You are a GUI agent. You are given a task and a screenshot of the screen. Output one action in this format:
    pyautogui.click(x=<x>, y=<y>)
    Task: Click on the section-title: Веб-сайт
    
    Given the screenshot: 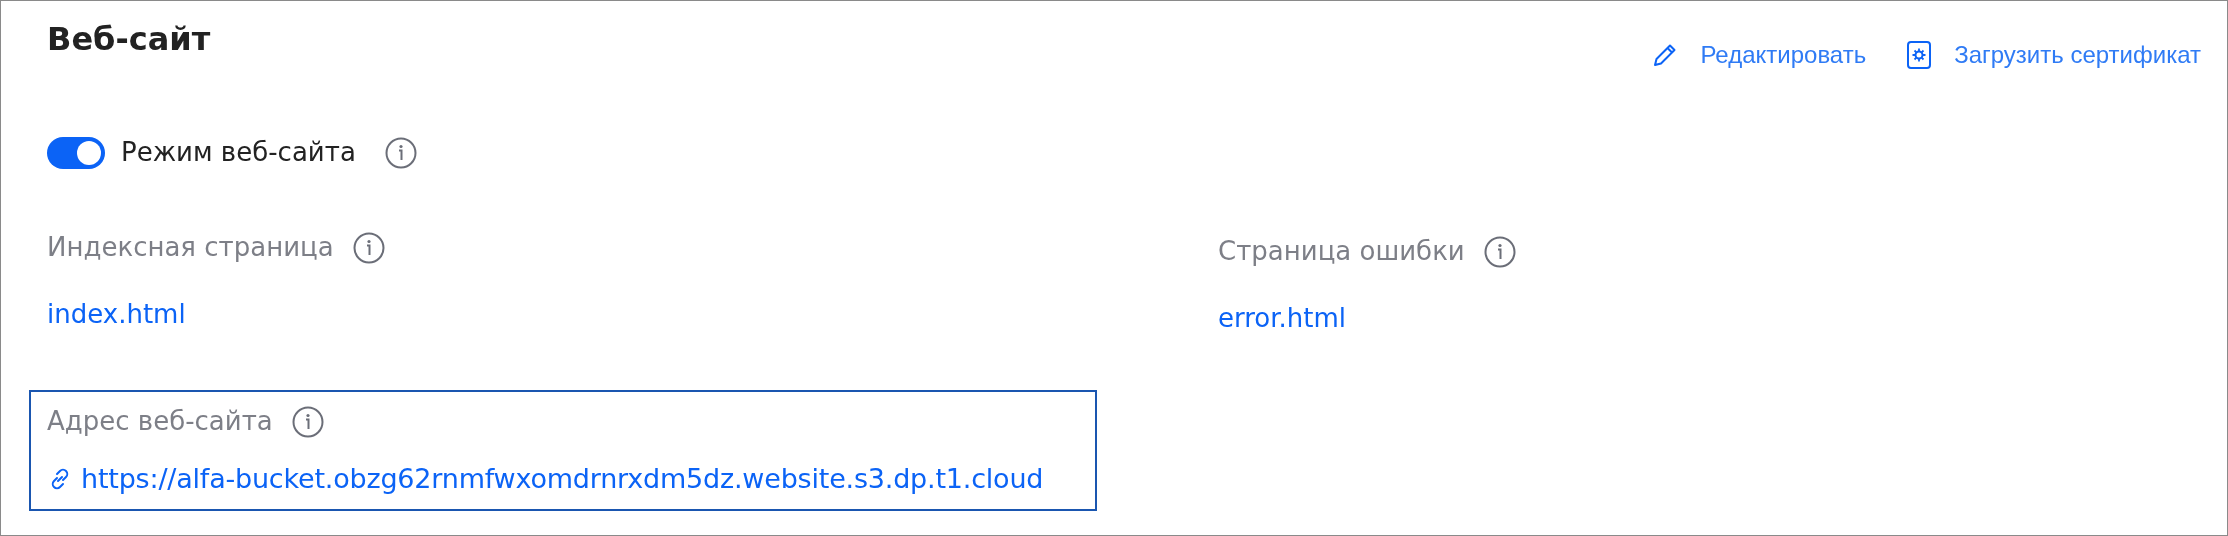 What is the action you would take?
    pyautogui.click(x=129, y=39)
    